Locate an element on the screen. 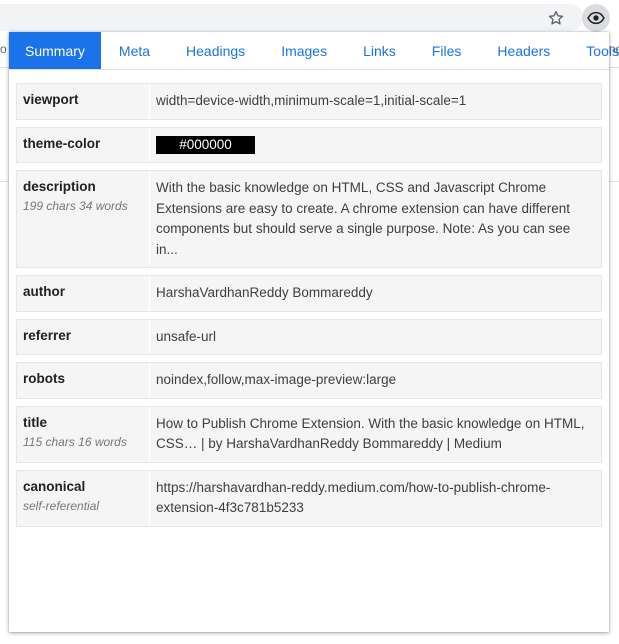  row-value: unsafe-url is located at coordinates (186, 336).